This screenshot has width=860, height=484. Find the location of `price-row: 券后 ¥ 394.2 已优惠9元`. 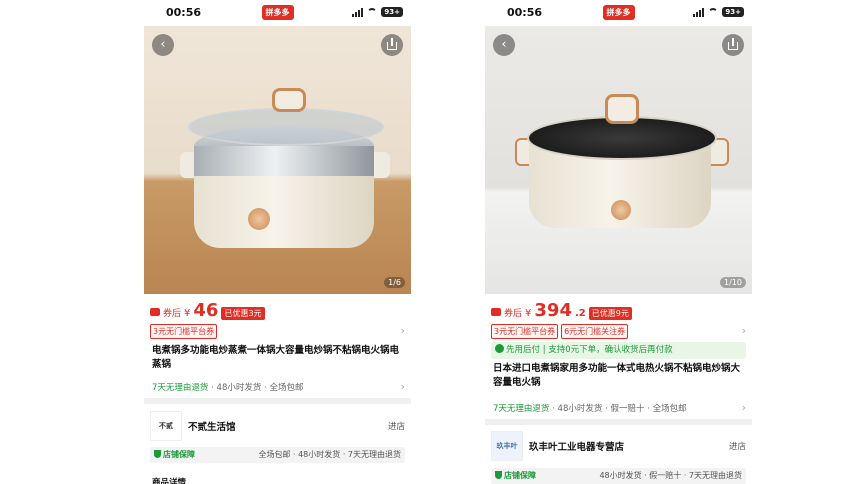

price-row: 券后 ¥ 394.2 已优惠9元 is located at coordinates (618, 311).